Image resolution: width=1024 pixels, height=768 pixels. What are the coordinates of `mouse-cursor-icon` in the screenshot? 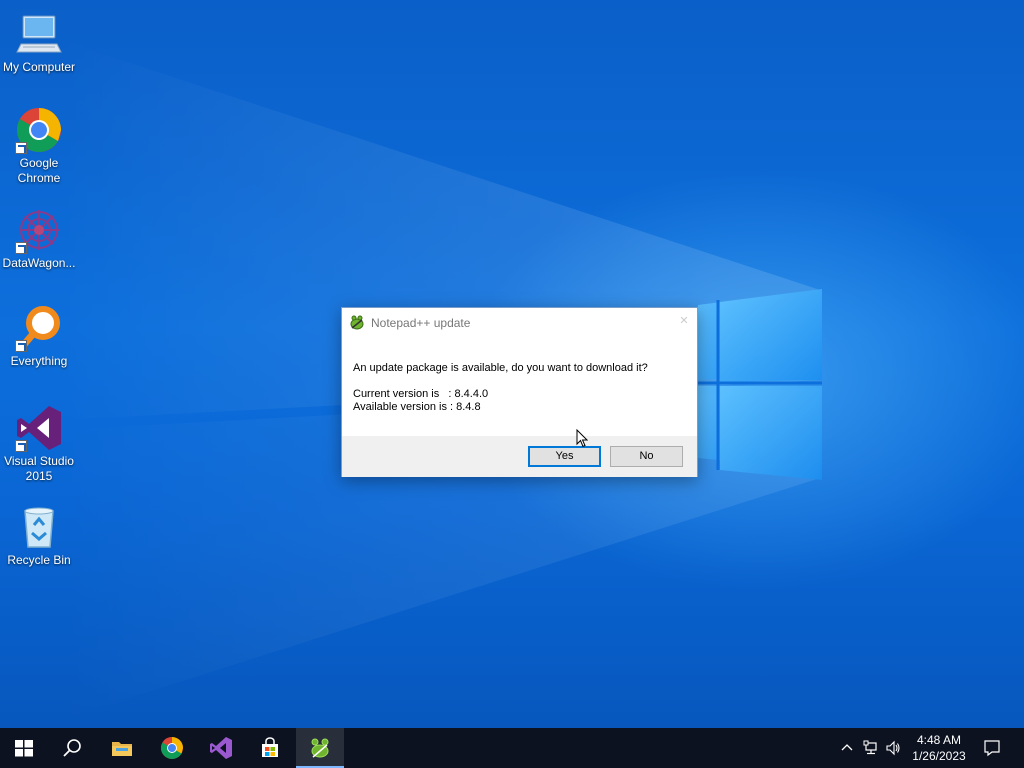 It's located at (582, 438).